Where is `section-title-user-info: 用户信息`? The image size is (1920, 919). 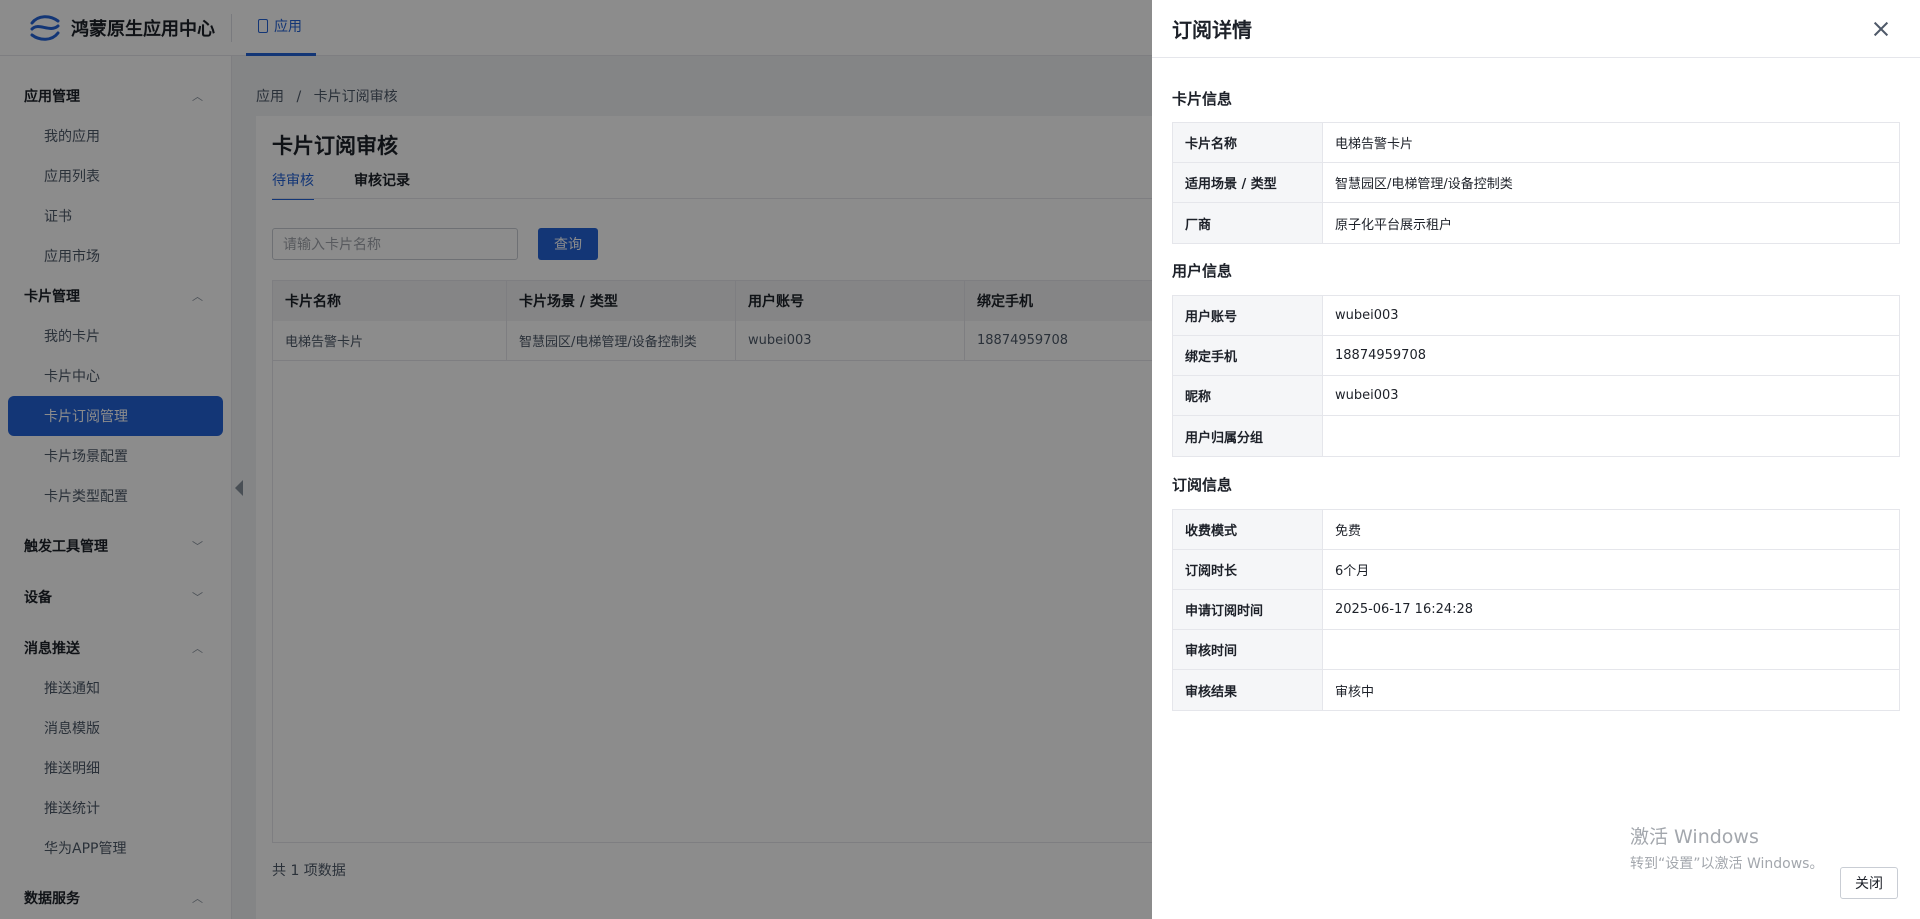
section-title-user-info: 用户信息 is located at coordinates (1202, 271).